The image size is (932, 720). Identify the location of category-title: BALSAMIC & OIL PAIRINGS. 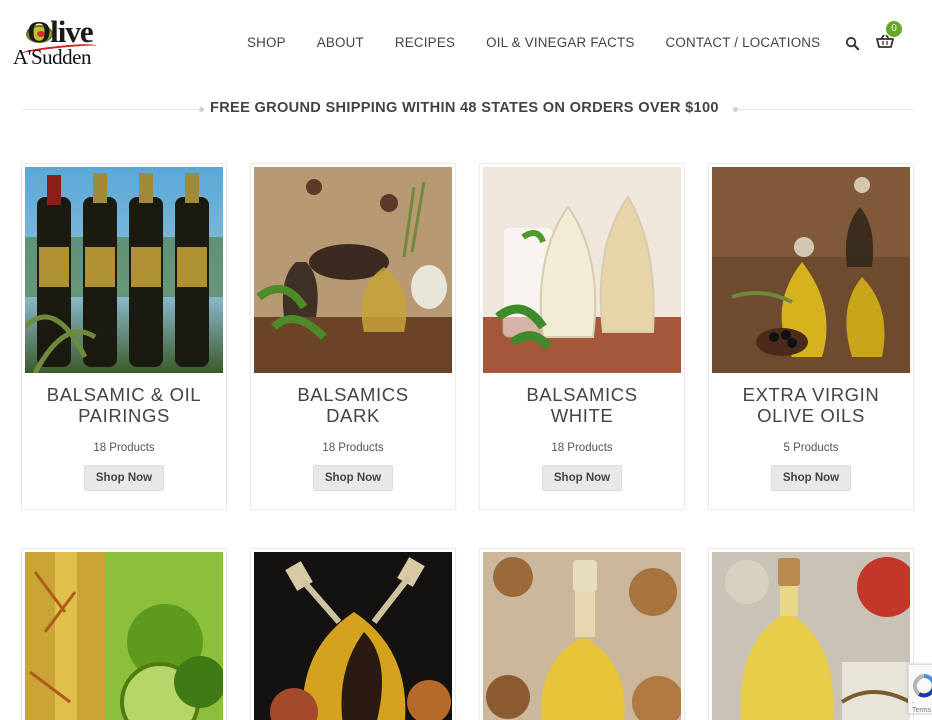
(124, 405).